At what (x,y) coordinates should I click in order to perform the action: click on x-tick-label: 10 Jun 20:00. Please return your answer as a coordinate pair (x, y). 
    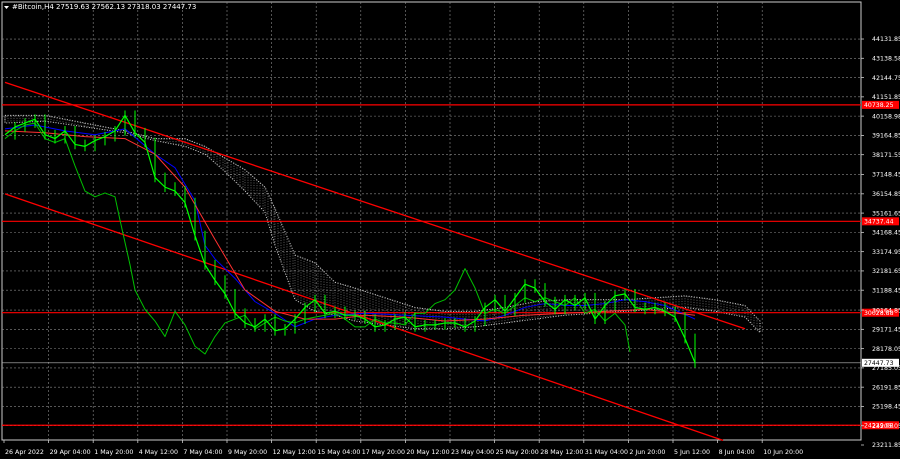
    Looking at the image, I should click on (783, 452).